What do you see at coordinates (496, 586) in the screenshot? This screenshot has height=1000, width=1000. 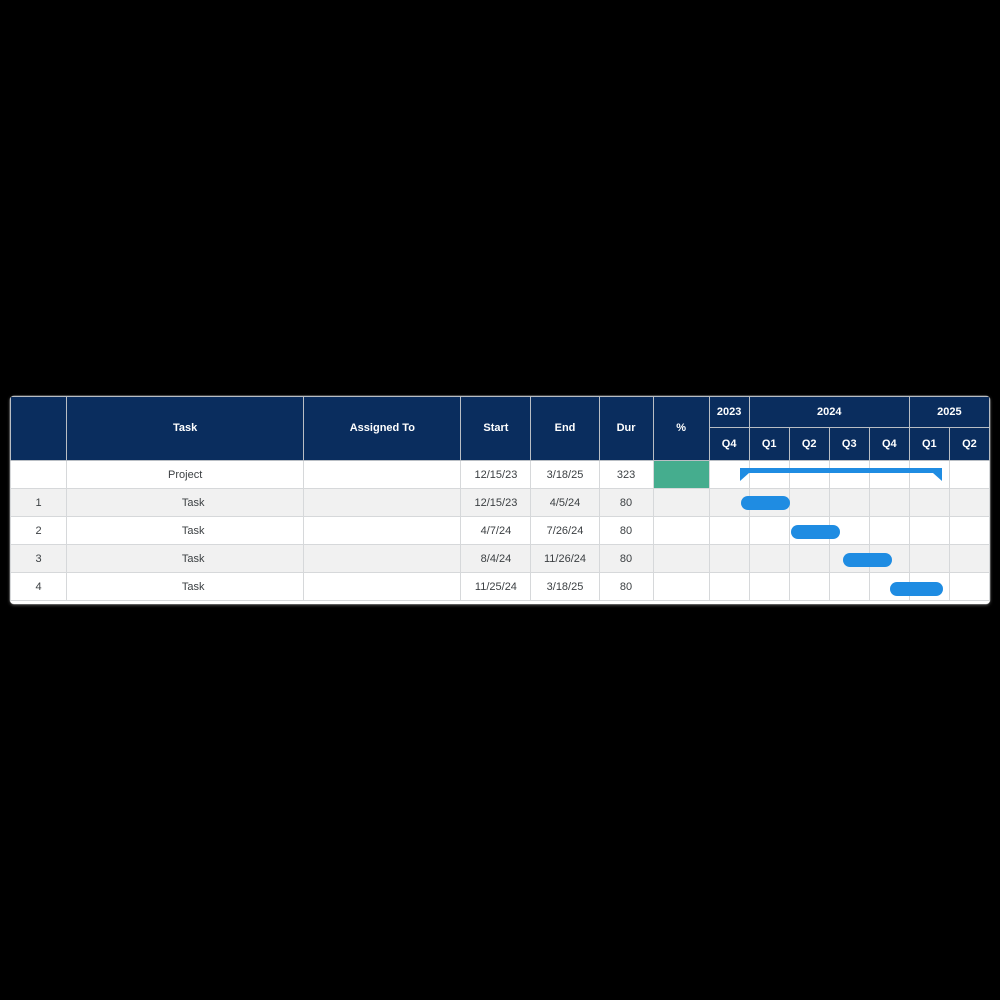 I see `start-date-cell: 11/25/24` at bounding box center [496, 586].